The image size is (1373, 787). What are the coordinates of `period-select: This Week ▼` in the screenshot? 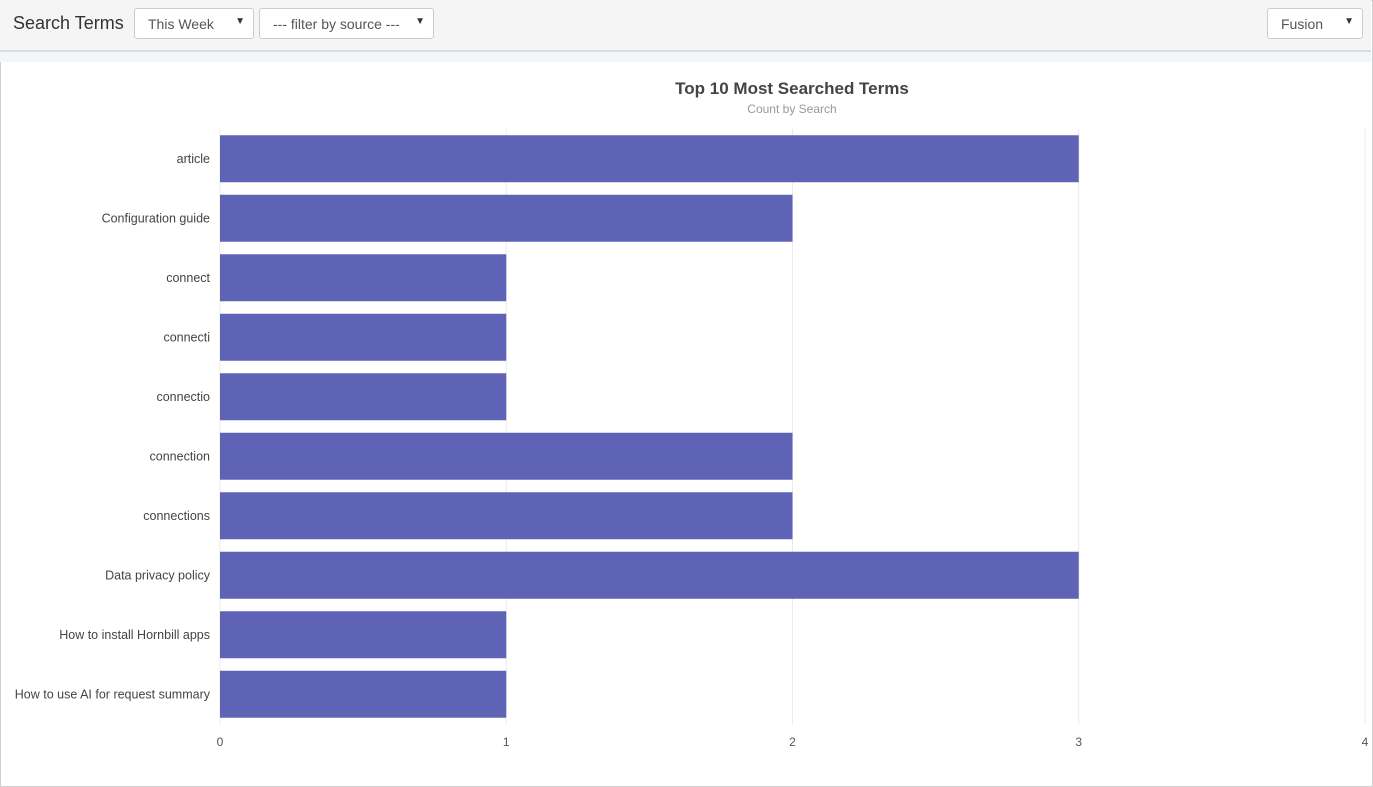 It's located at (194, 23).